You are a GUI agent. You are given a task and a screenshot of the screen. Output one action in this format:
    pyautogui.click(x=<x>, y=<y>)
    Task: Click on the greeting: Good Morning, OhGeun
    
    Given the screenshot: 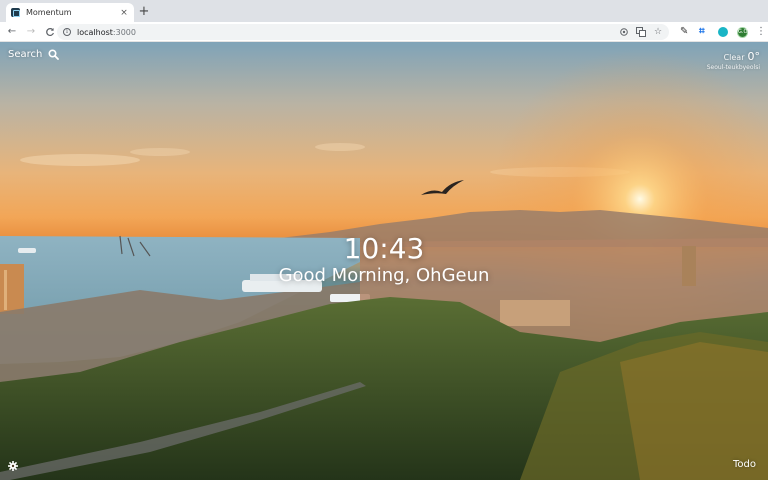 What is the action you would take?
    pyautogui.click(x=384, y=275)
    